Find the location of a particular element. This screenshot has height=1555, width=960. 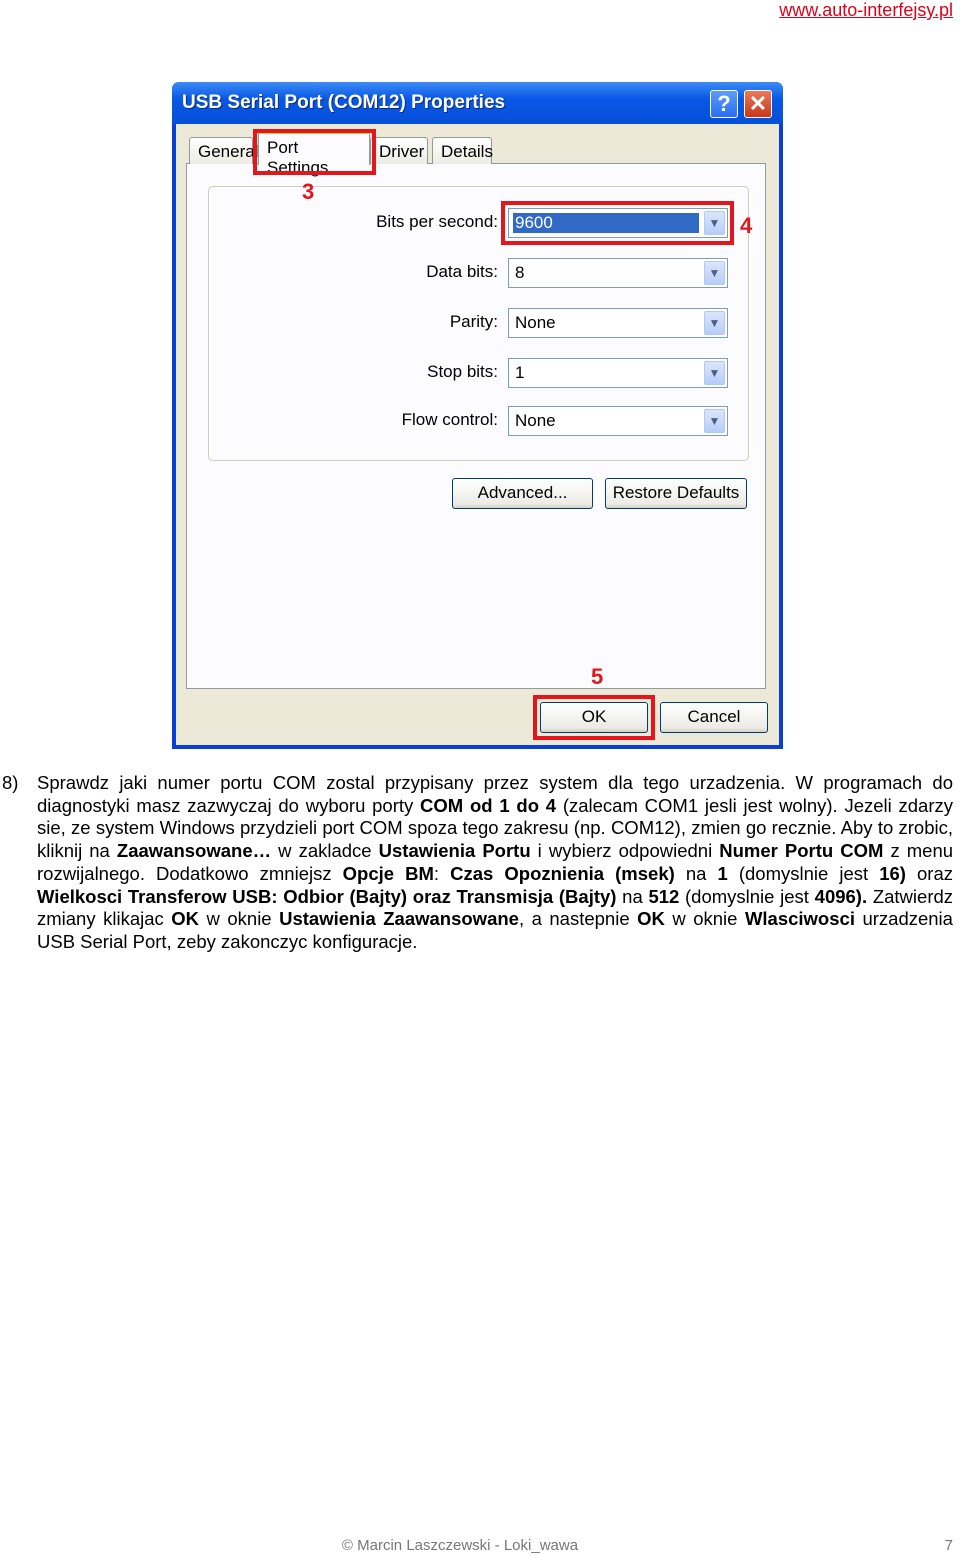

tab-driver: Driver is located at coordinates (399, 150).